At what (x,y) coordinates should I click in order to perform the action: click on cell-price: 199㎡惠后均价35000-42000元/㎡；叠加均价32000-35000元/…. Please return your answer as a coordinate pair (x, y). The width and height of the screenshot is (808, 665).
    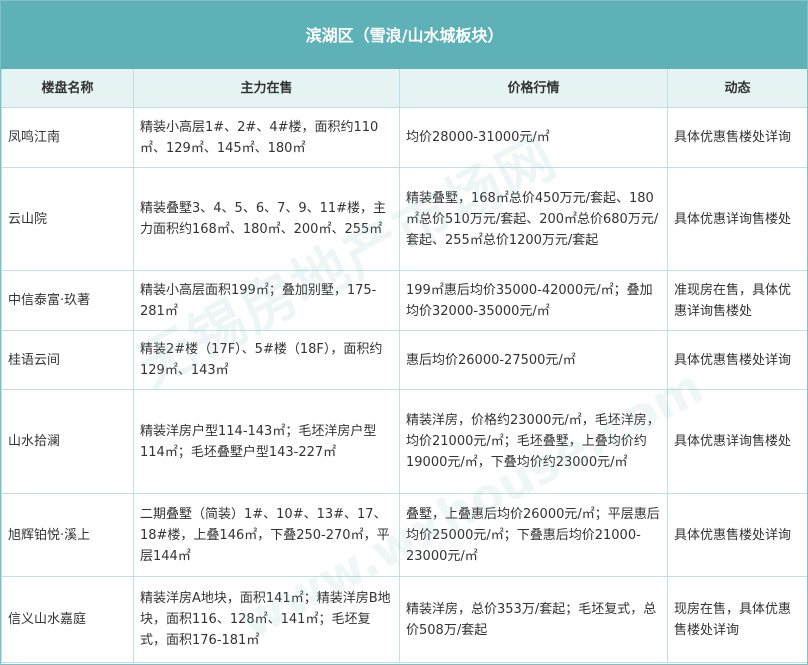
    Looking at the image, I should click on (533, 300).